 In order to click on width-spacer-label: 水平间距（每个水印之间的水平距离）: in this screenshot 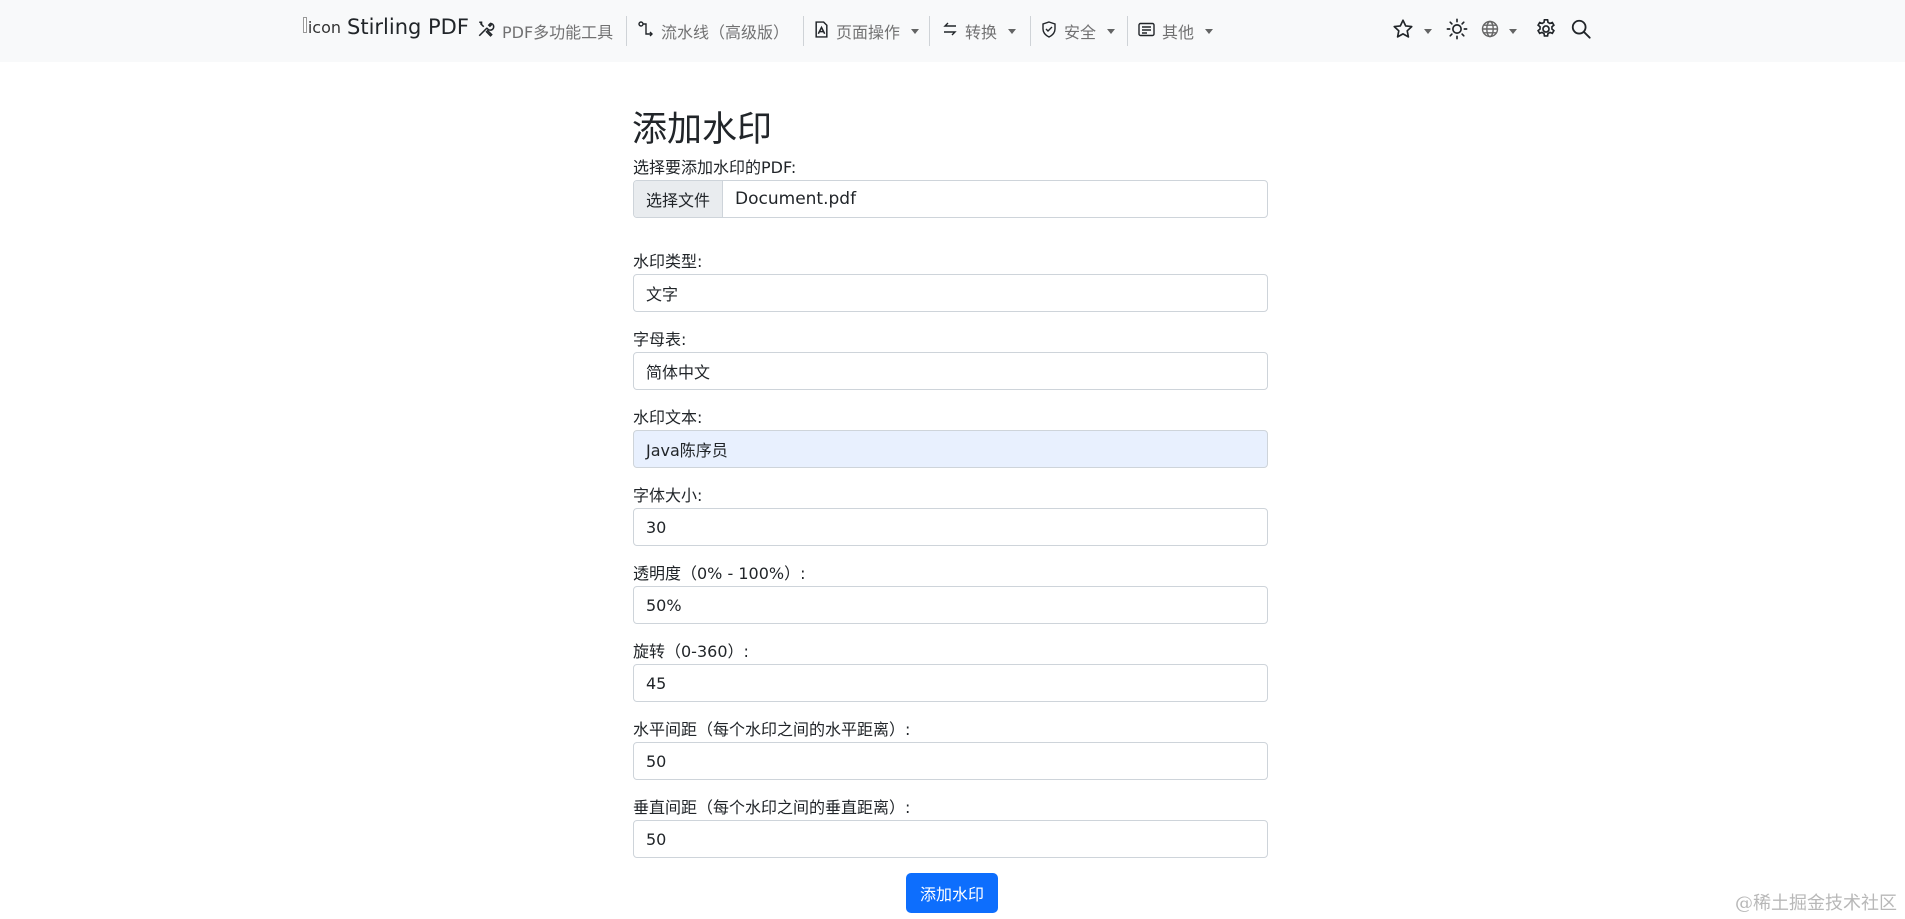, I will do `click(772, 729)`.